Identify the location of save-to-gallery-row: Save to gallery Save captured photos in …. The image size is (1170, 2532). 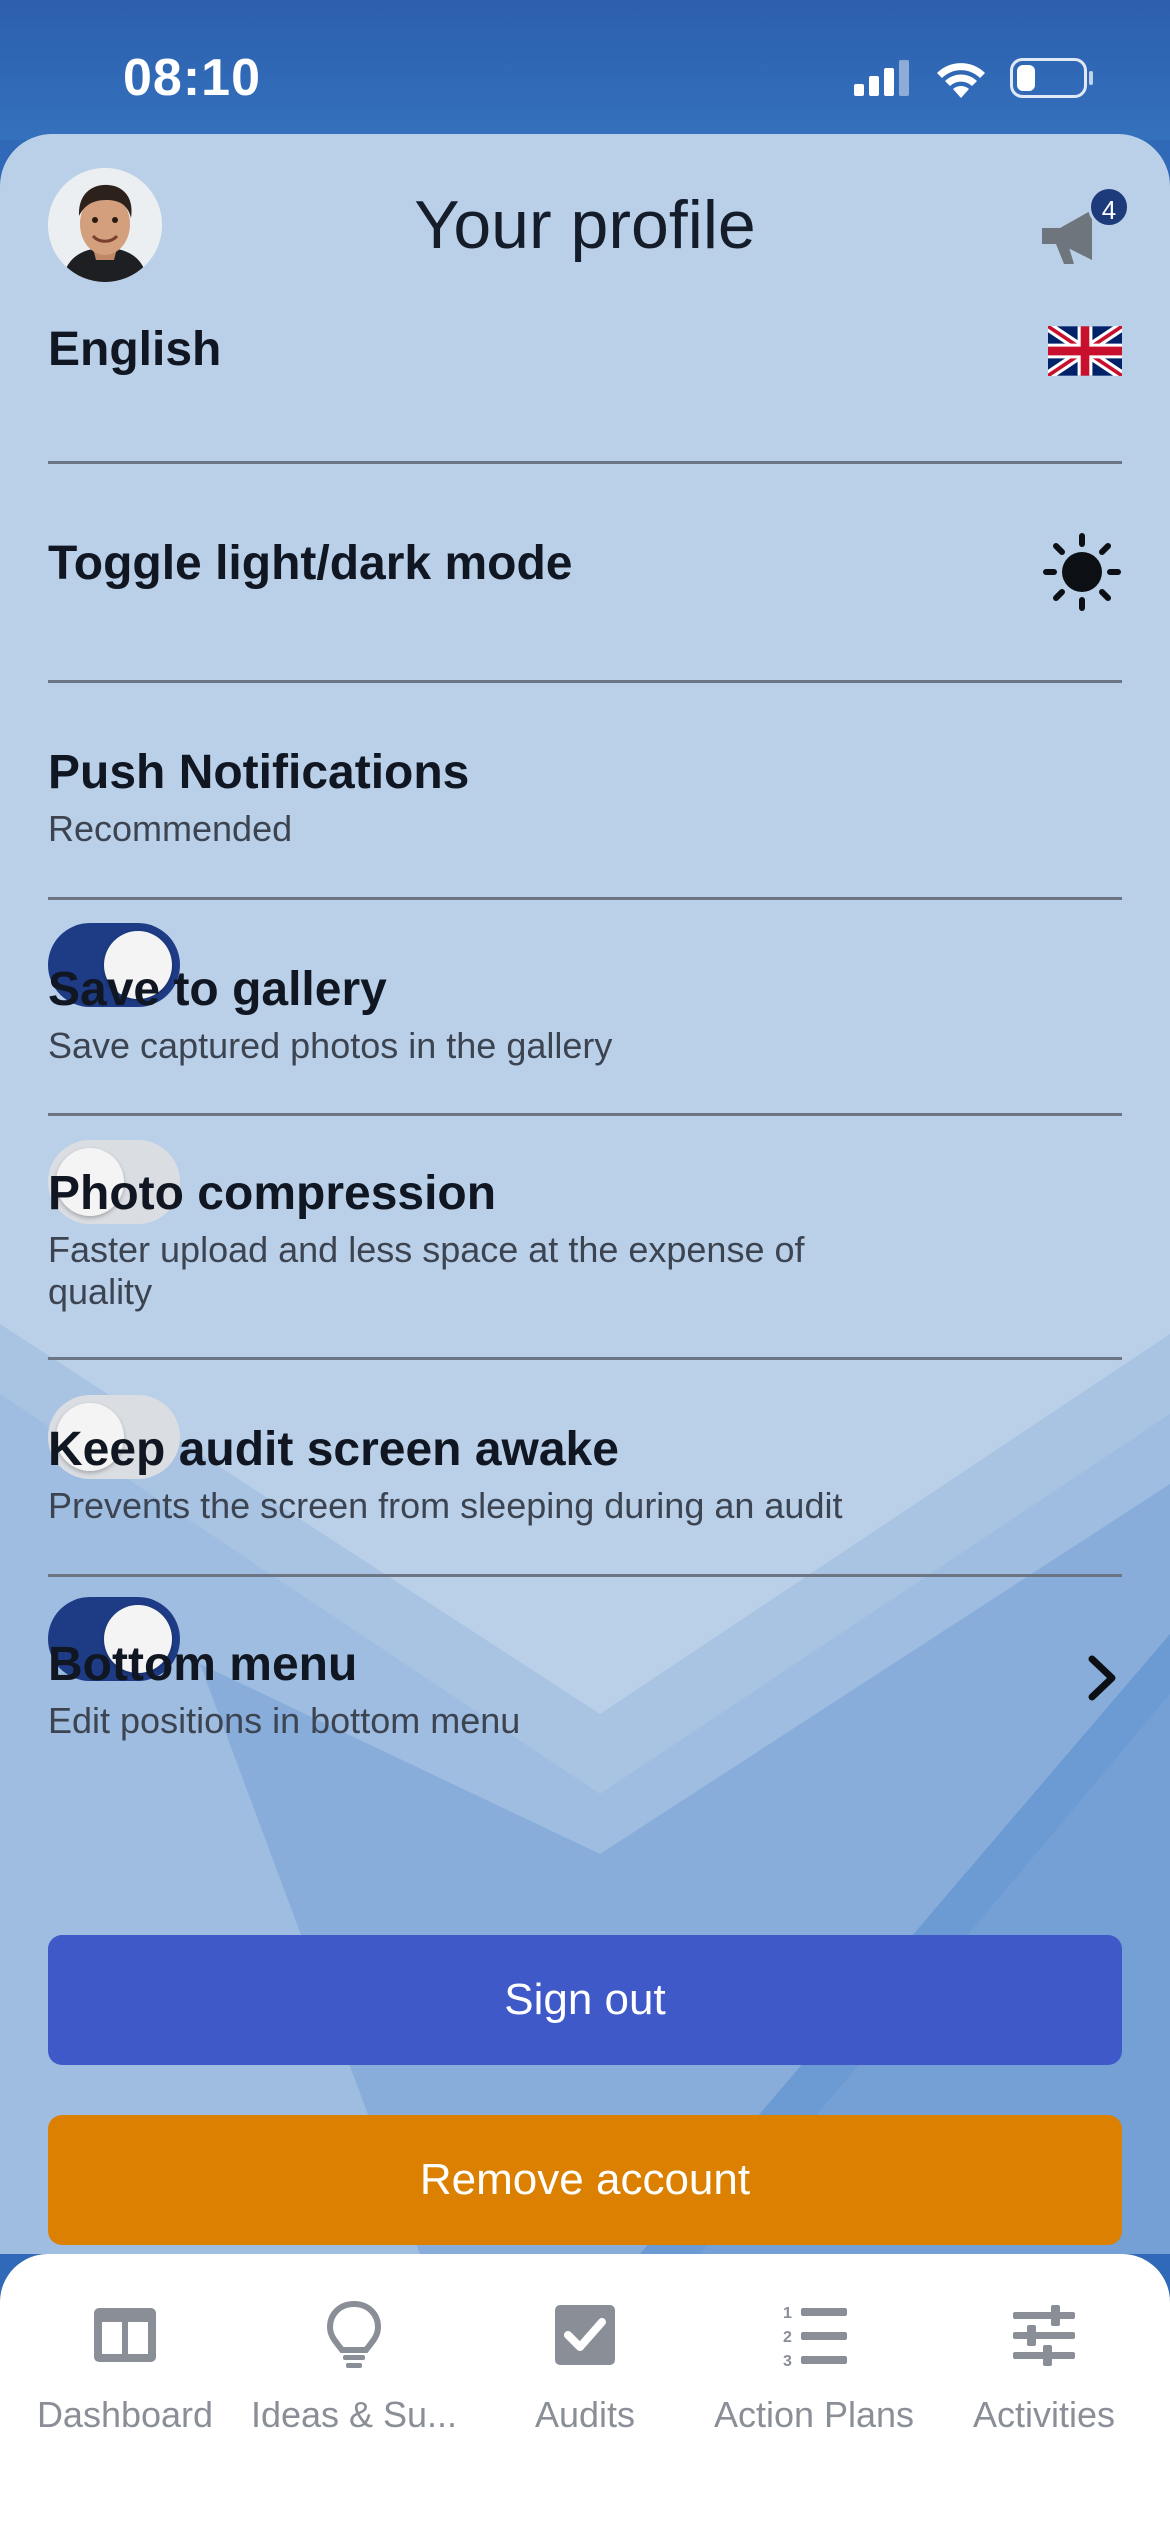
(585, 1062).